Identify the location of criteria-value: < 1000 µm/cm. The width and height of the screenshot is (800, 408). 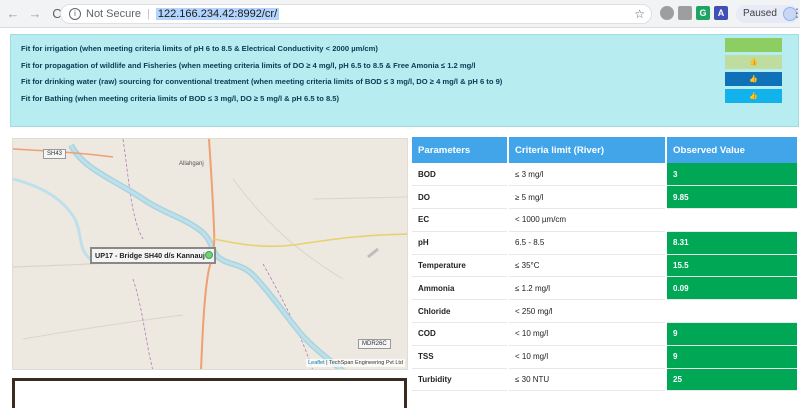
(587, 220).